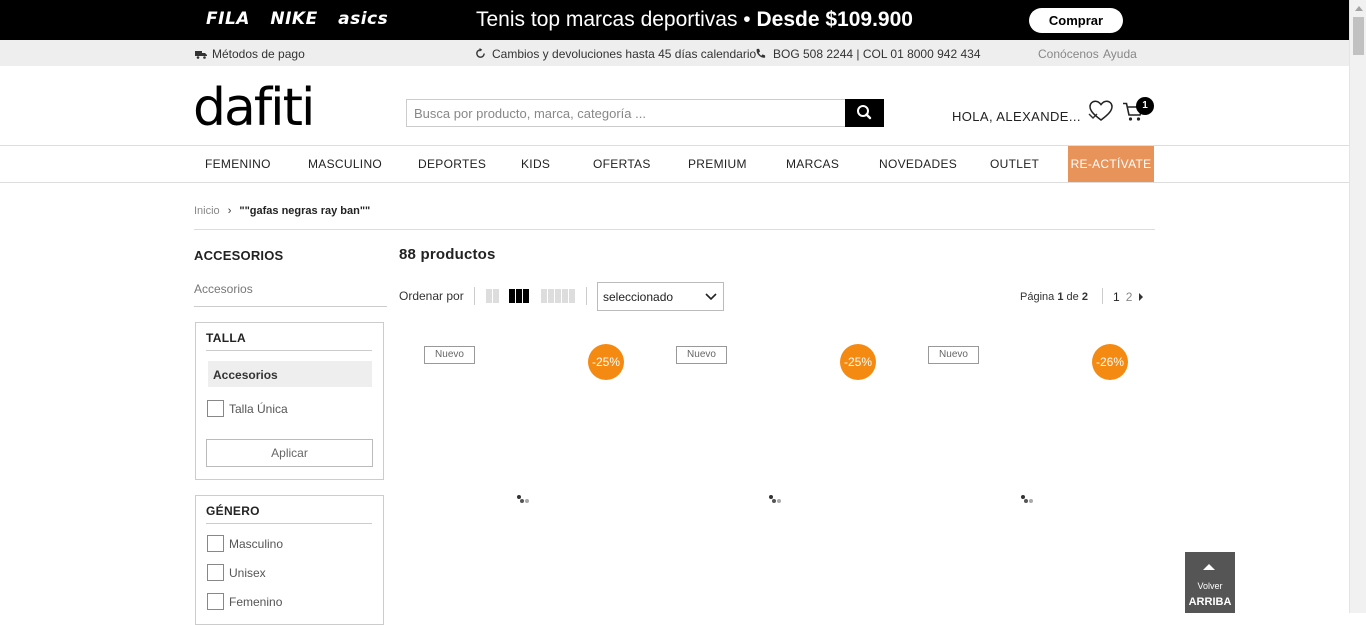 The width and height of the screenshot is (1366, 625). Describe the element at coordinates (215, 601) in the screenshot. I see `checkbox-femenino` at that location.